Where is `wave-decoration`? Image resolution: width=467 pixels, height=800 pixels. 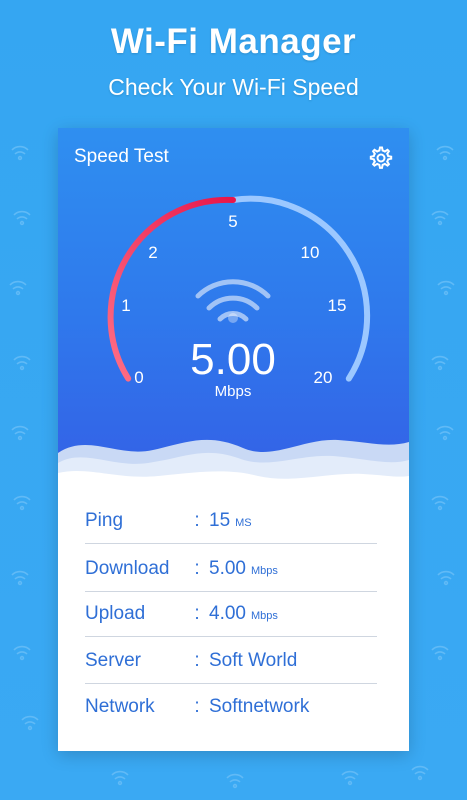
wave-decoration is located at coordinates (233, 463).